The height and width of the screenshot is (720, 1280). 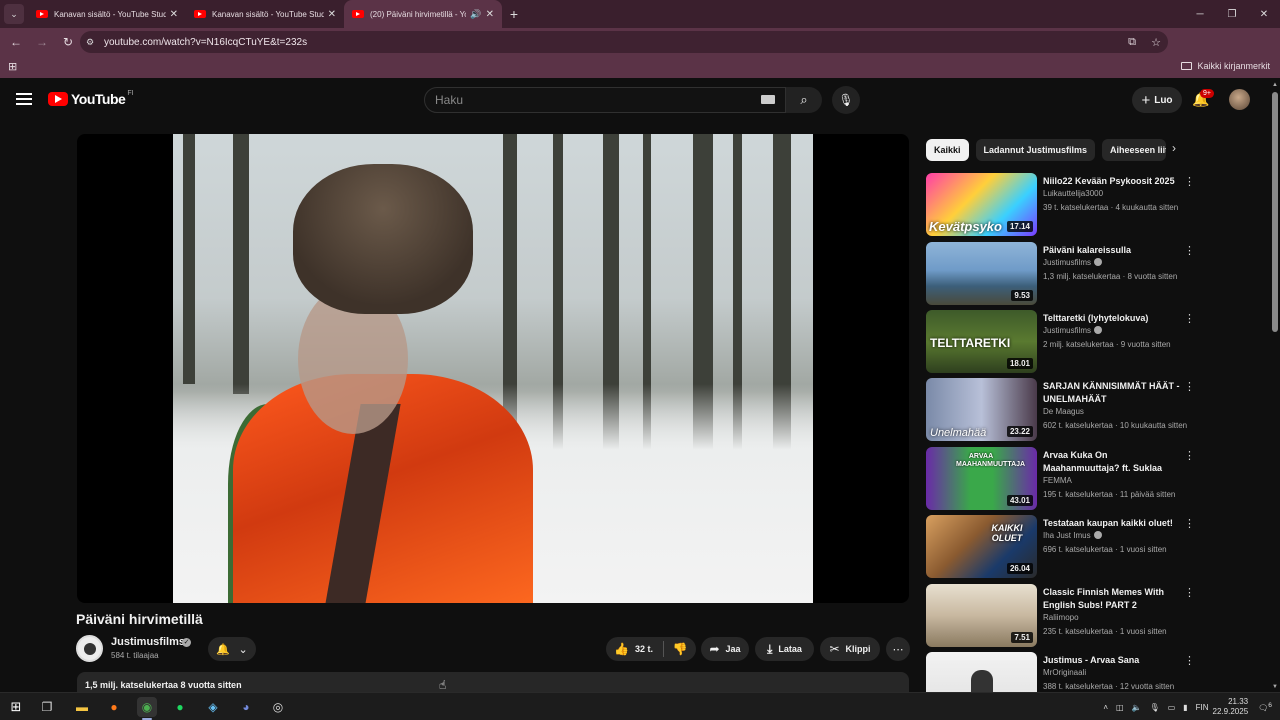 I want to click on clip-button: ✂ Klippi, so click(x=850, y=649).